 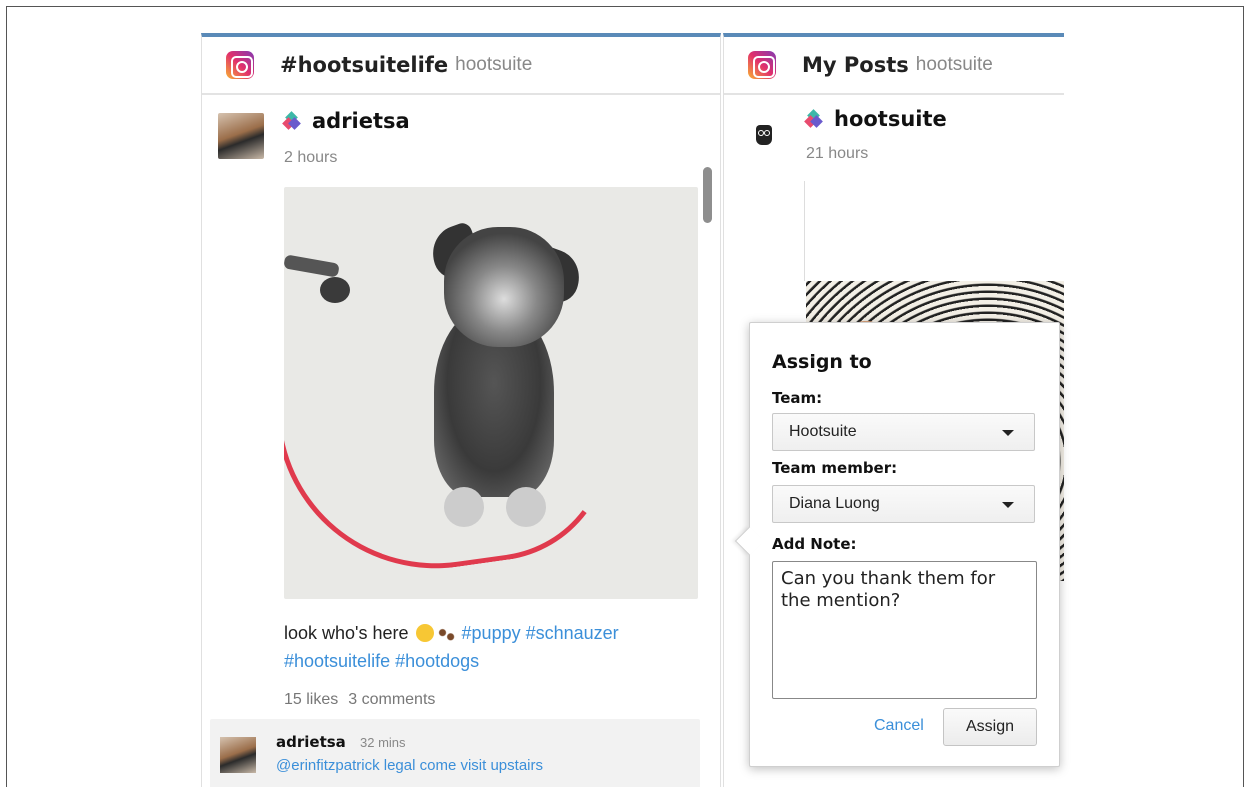 What do you see at coordinates (797, 398) in the screenshot?
I see `team-label: Team:` at bounding box center [797, 398].